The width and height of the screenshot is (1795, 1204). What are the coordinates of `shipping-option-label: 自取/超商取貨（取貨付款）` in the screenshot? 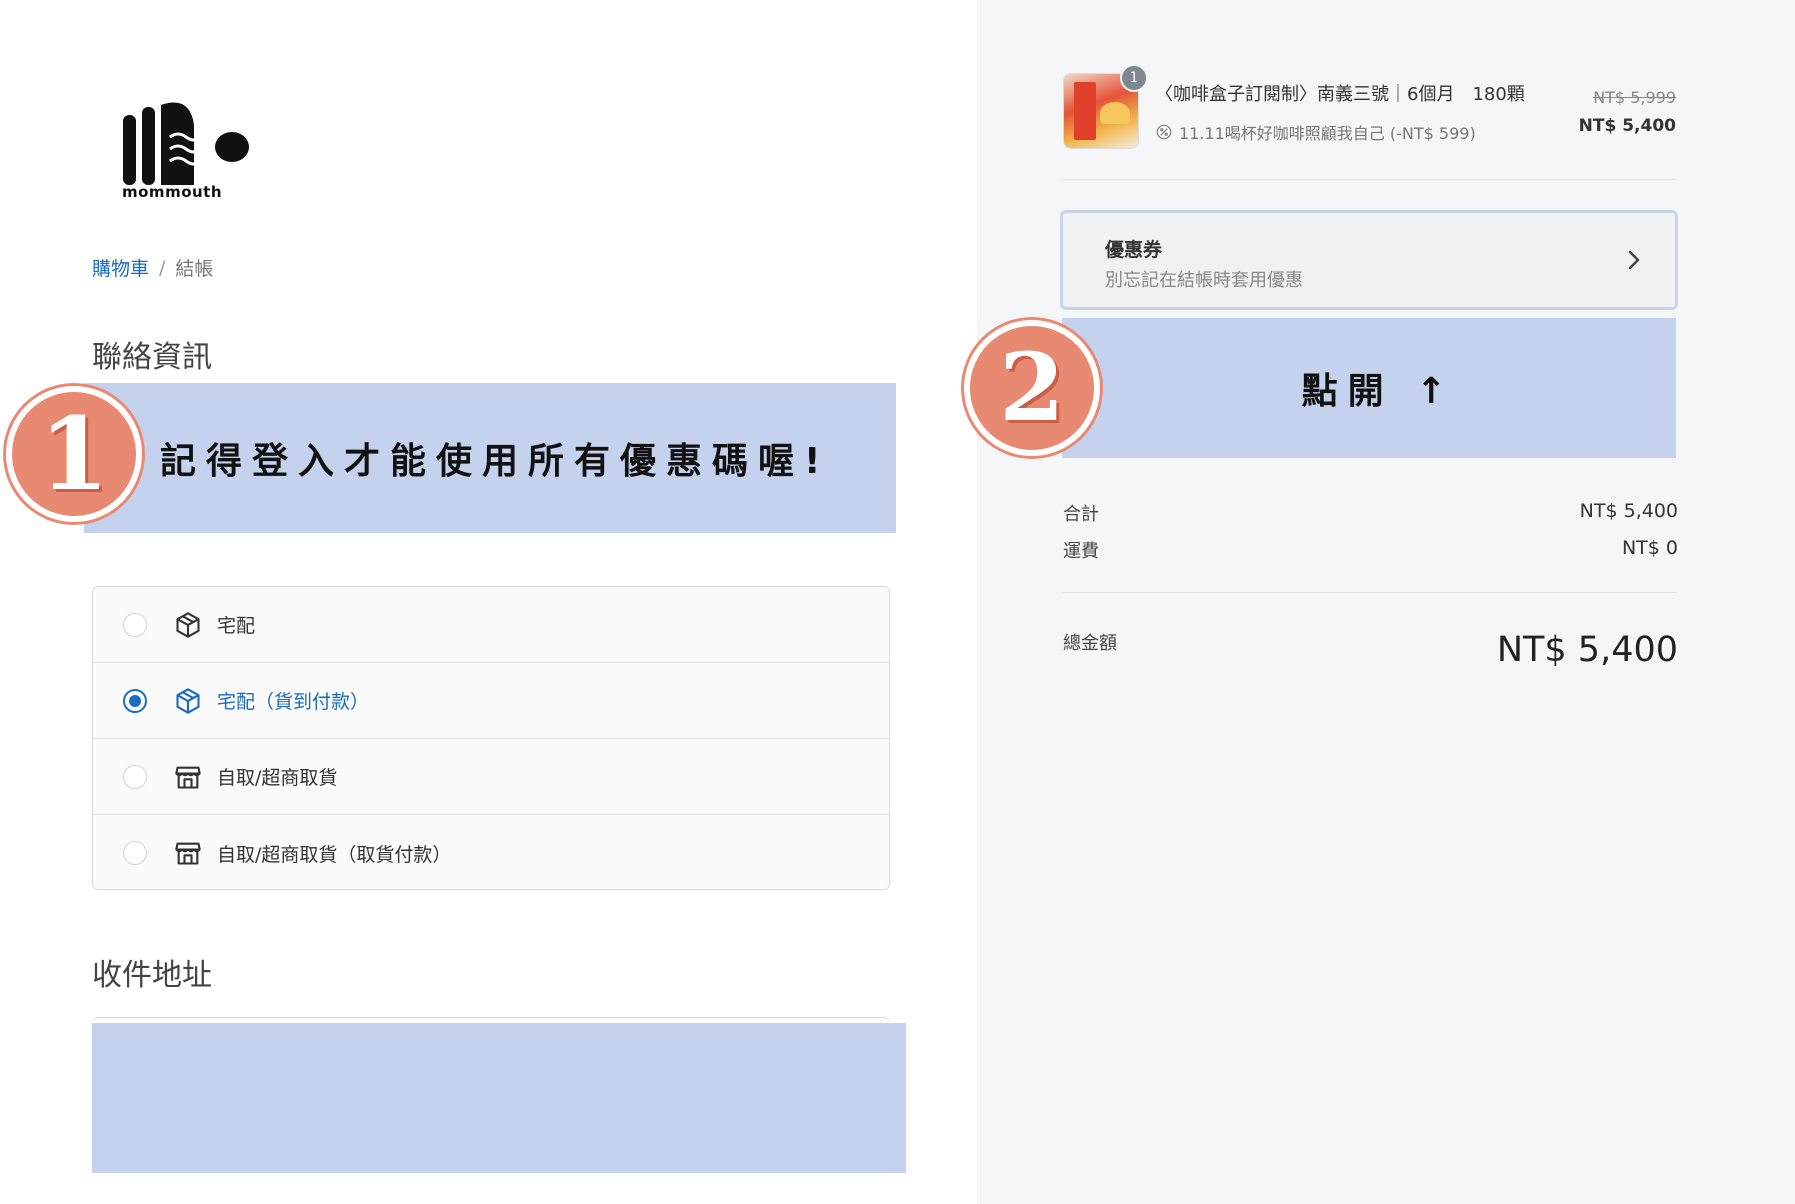 It's located at (334, 854).